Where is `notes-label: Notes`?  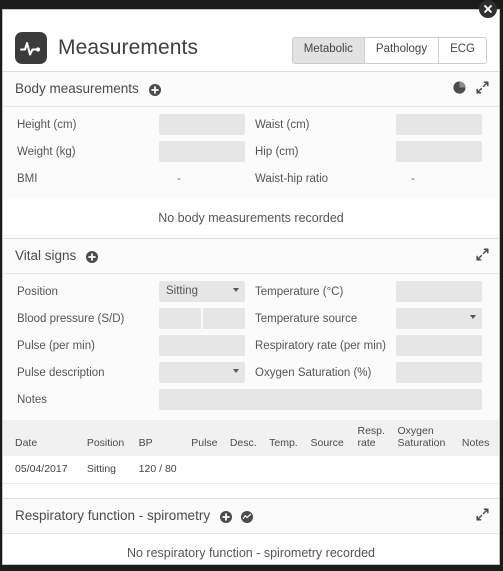 notes-label: Notes is located at coordinates (32, 400).